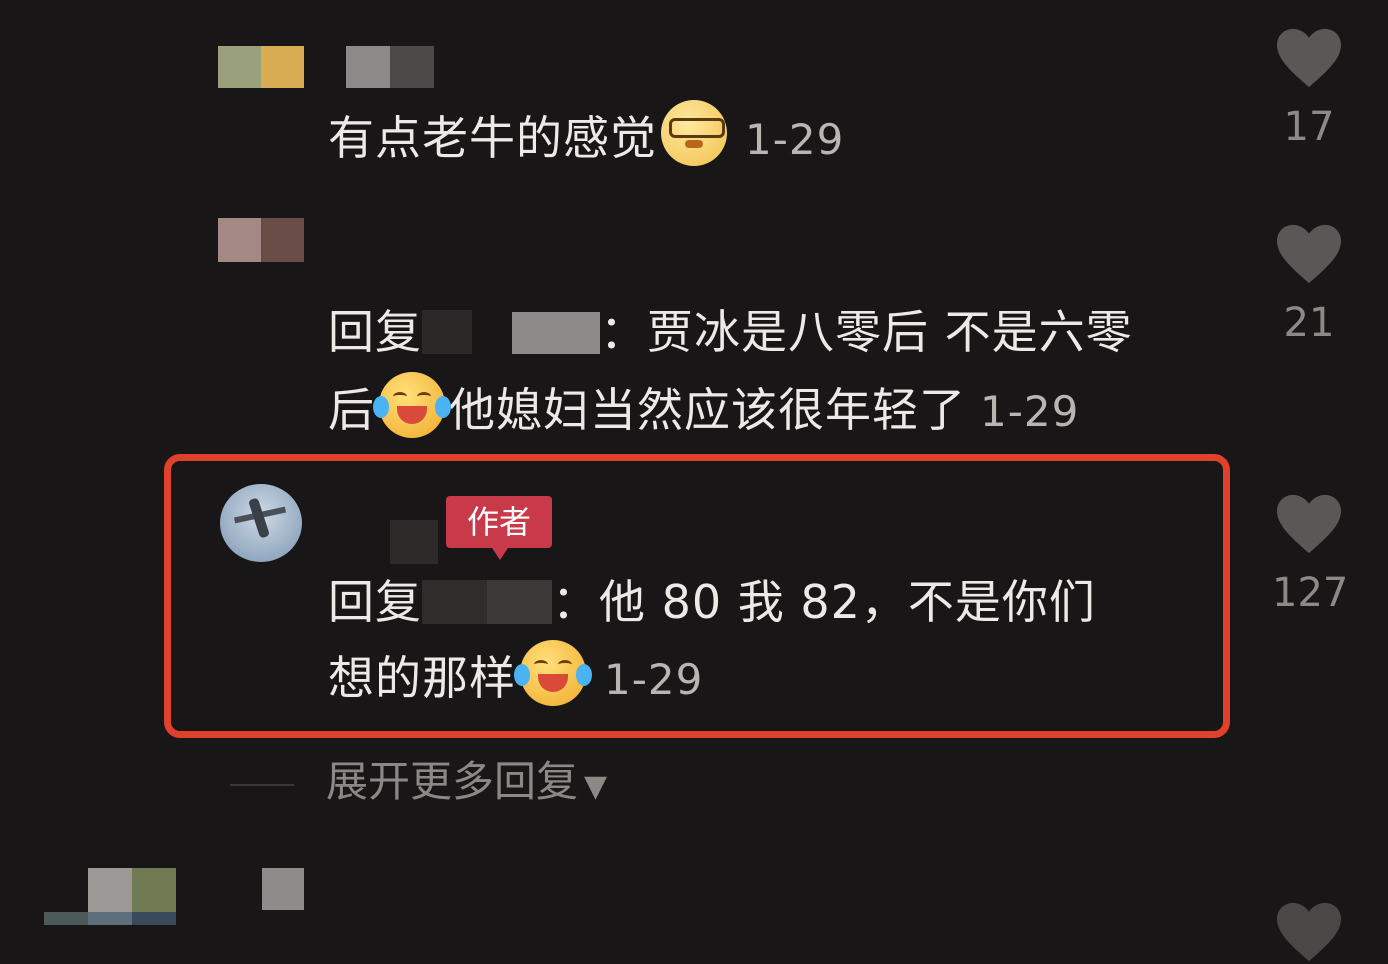 The image size is (1388, 964). I want to click on comment-text: 后, so click(351, 410).